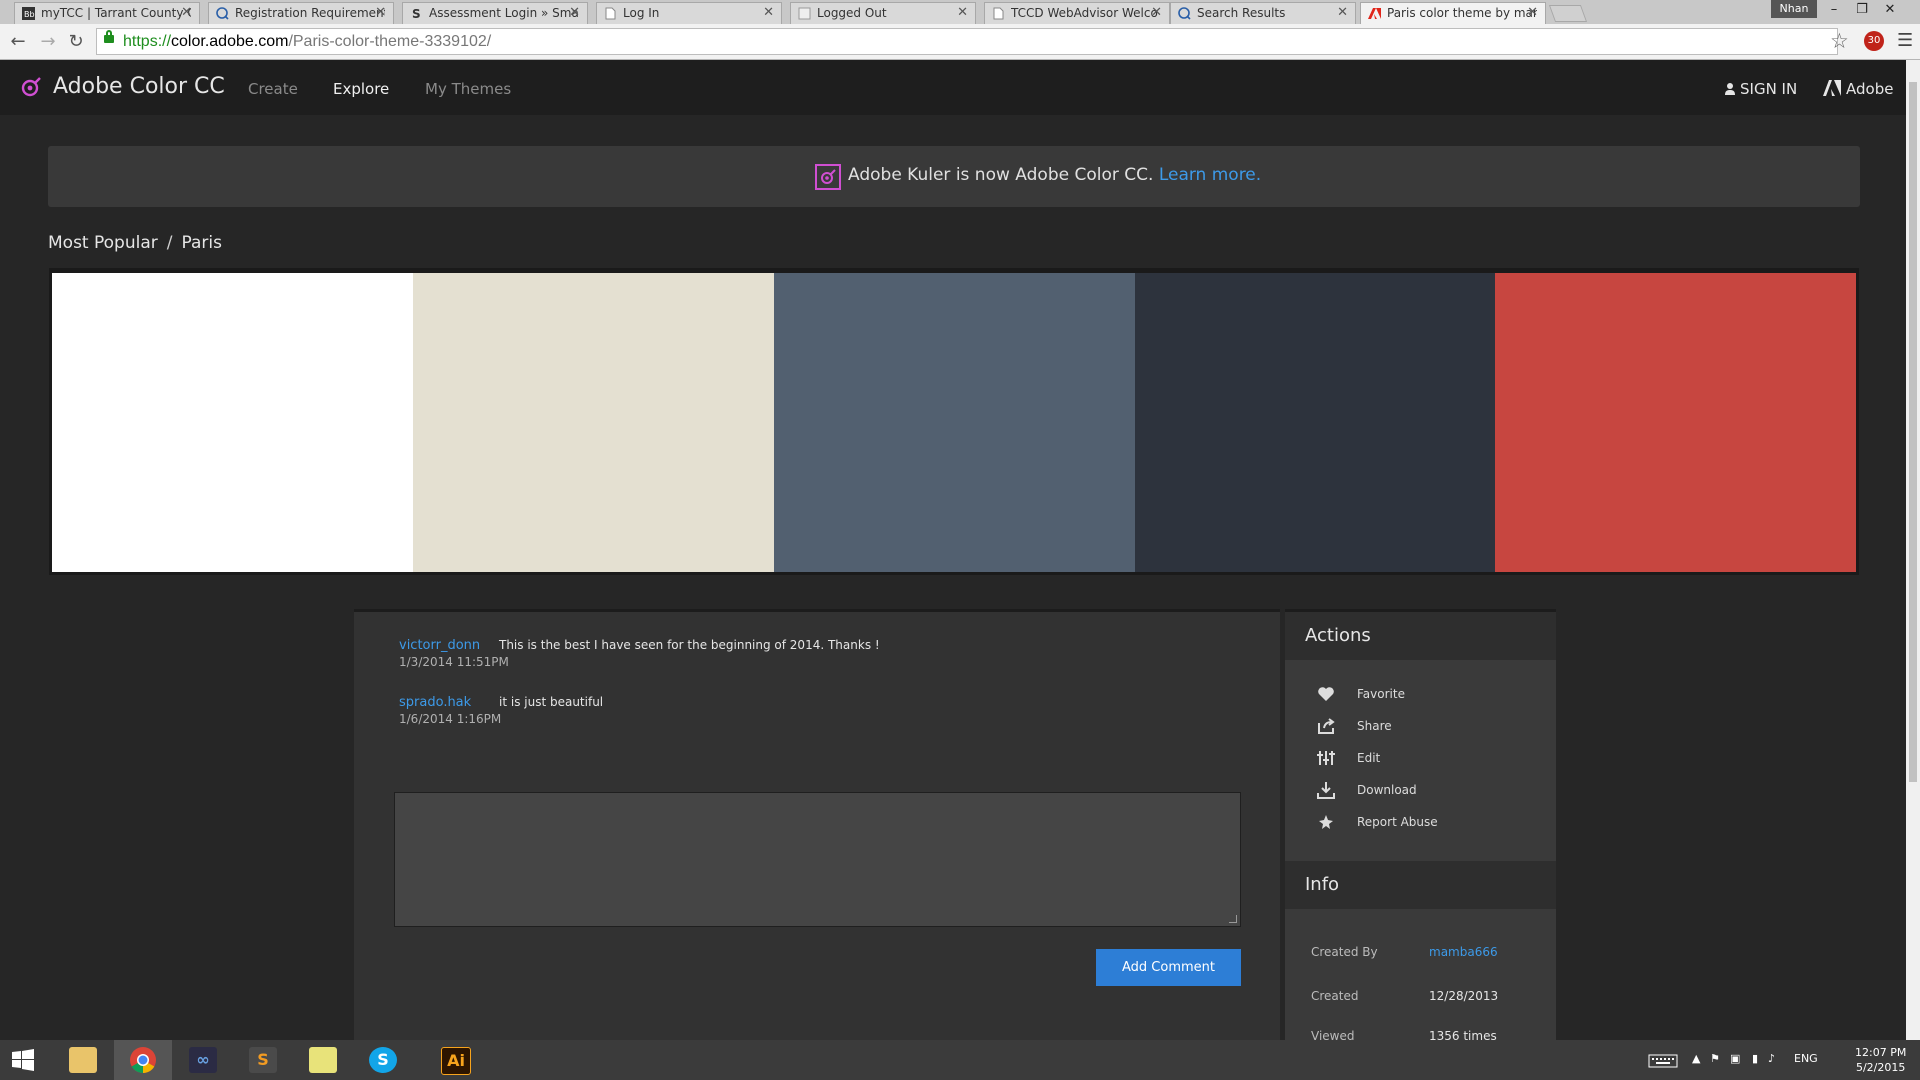 The width and height of the screenshot is (1920, 1080). Describe the element at coordinates (1862, 10) in the screenshot. I see `restore-button: ❐` at that location.